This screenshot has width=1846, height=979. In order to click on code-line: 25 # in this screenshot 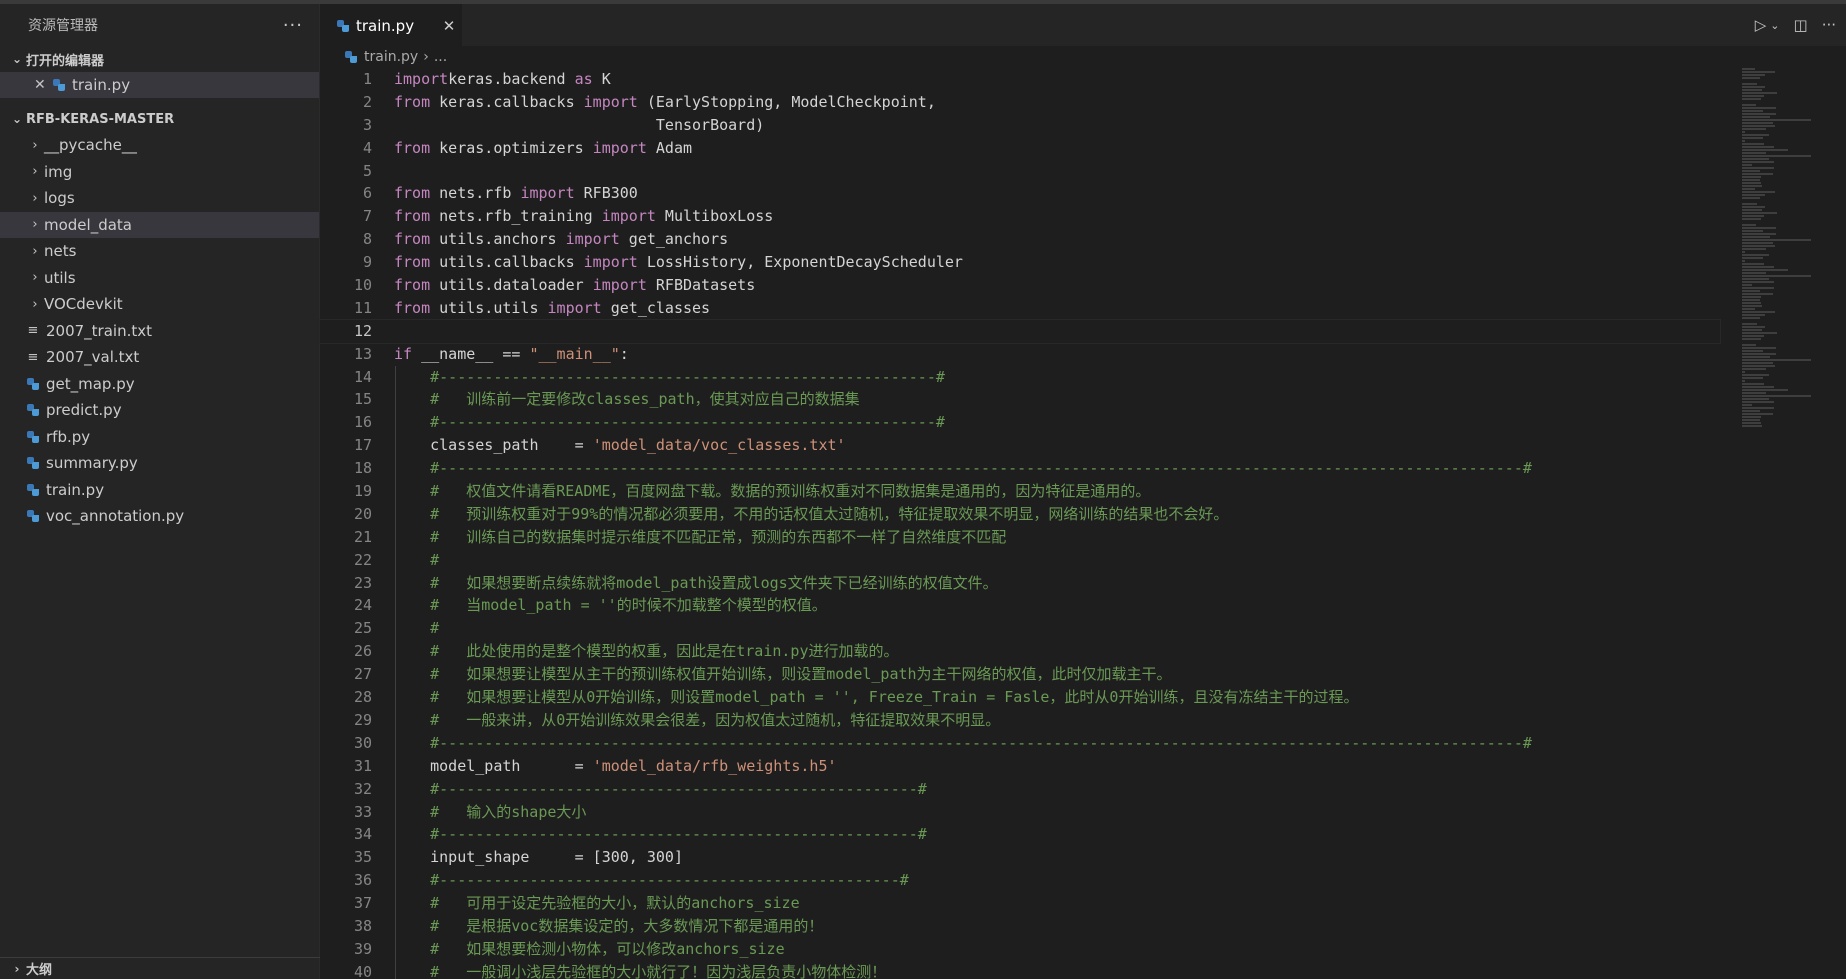, I will do `click(1020, 629)`.